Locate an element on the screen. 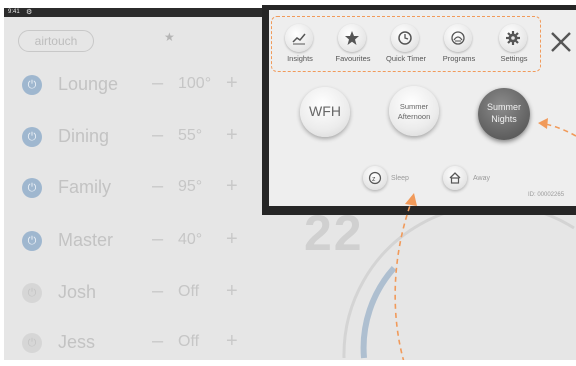  status-time: 9:41 is located at coordinates (14, 12).